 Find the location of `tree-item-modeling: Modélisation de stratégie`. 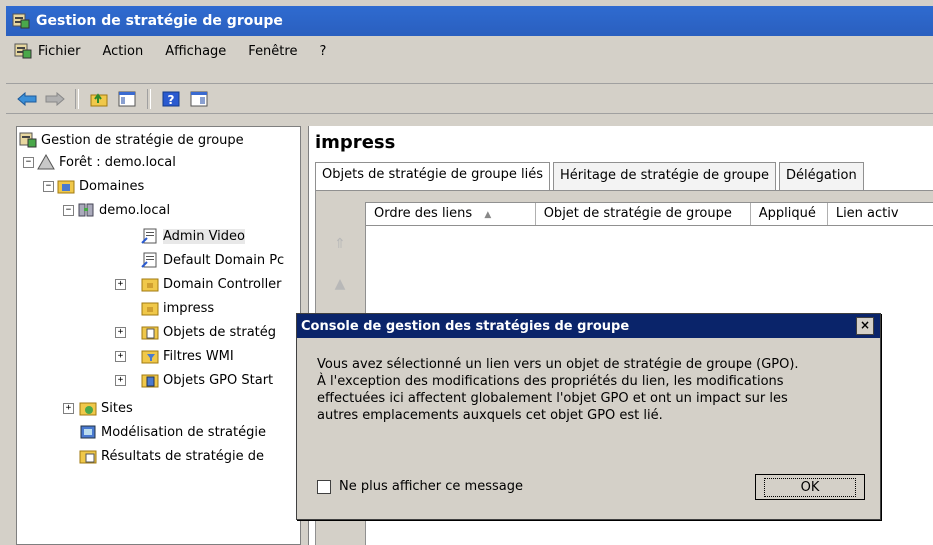

tree-item-modeling: Modélisation de stratégie is located at coordinates (172, 432).